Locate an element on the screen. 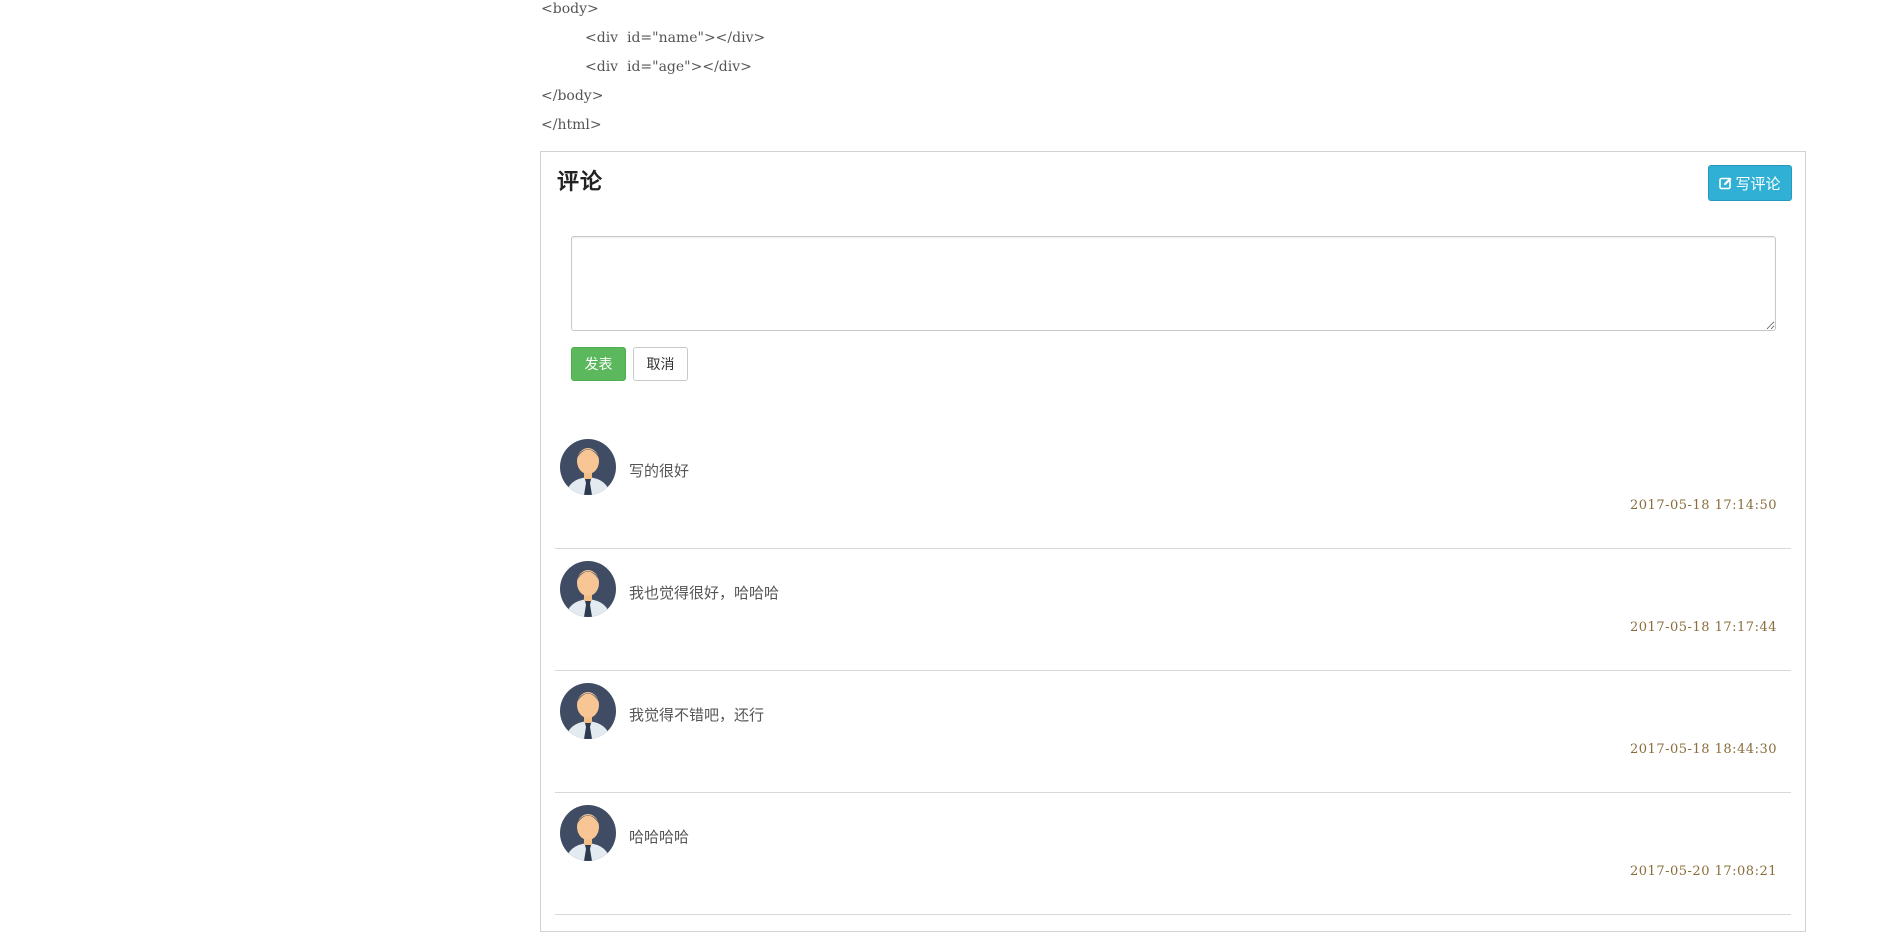 The width and height of the screenshot is (1900, 940). comment-section-title: 评论 is located at coordinates (580, 182).